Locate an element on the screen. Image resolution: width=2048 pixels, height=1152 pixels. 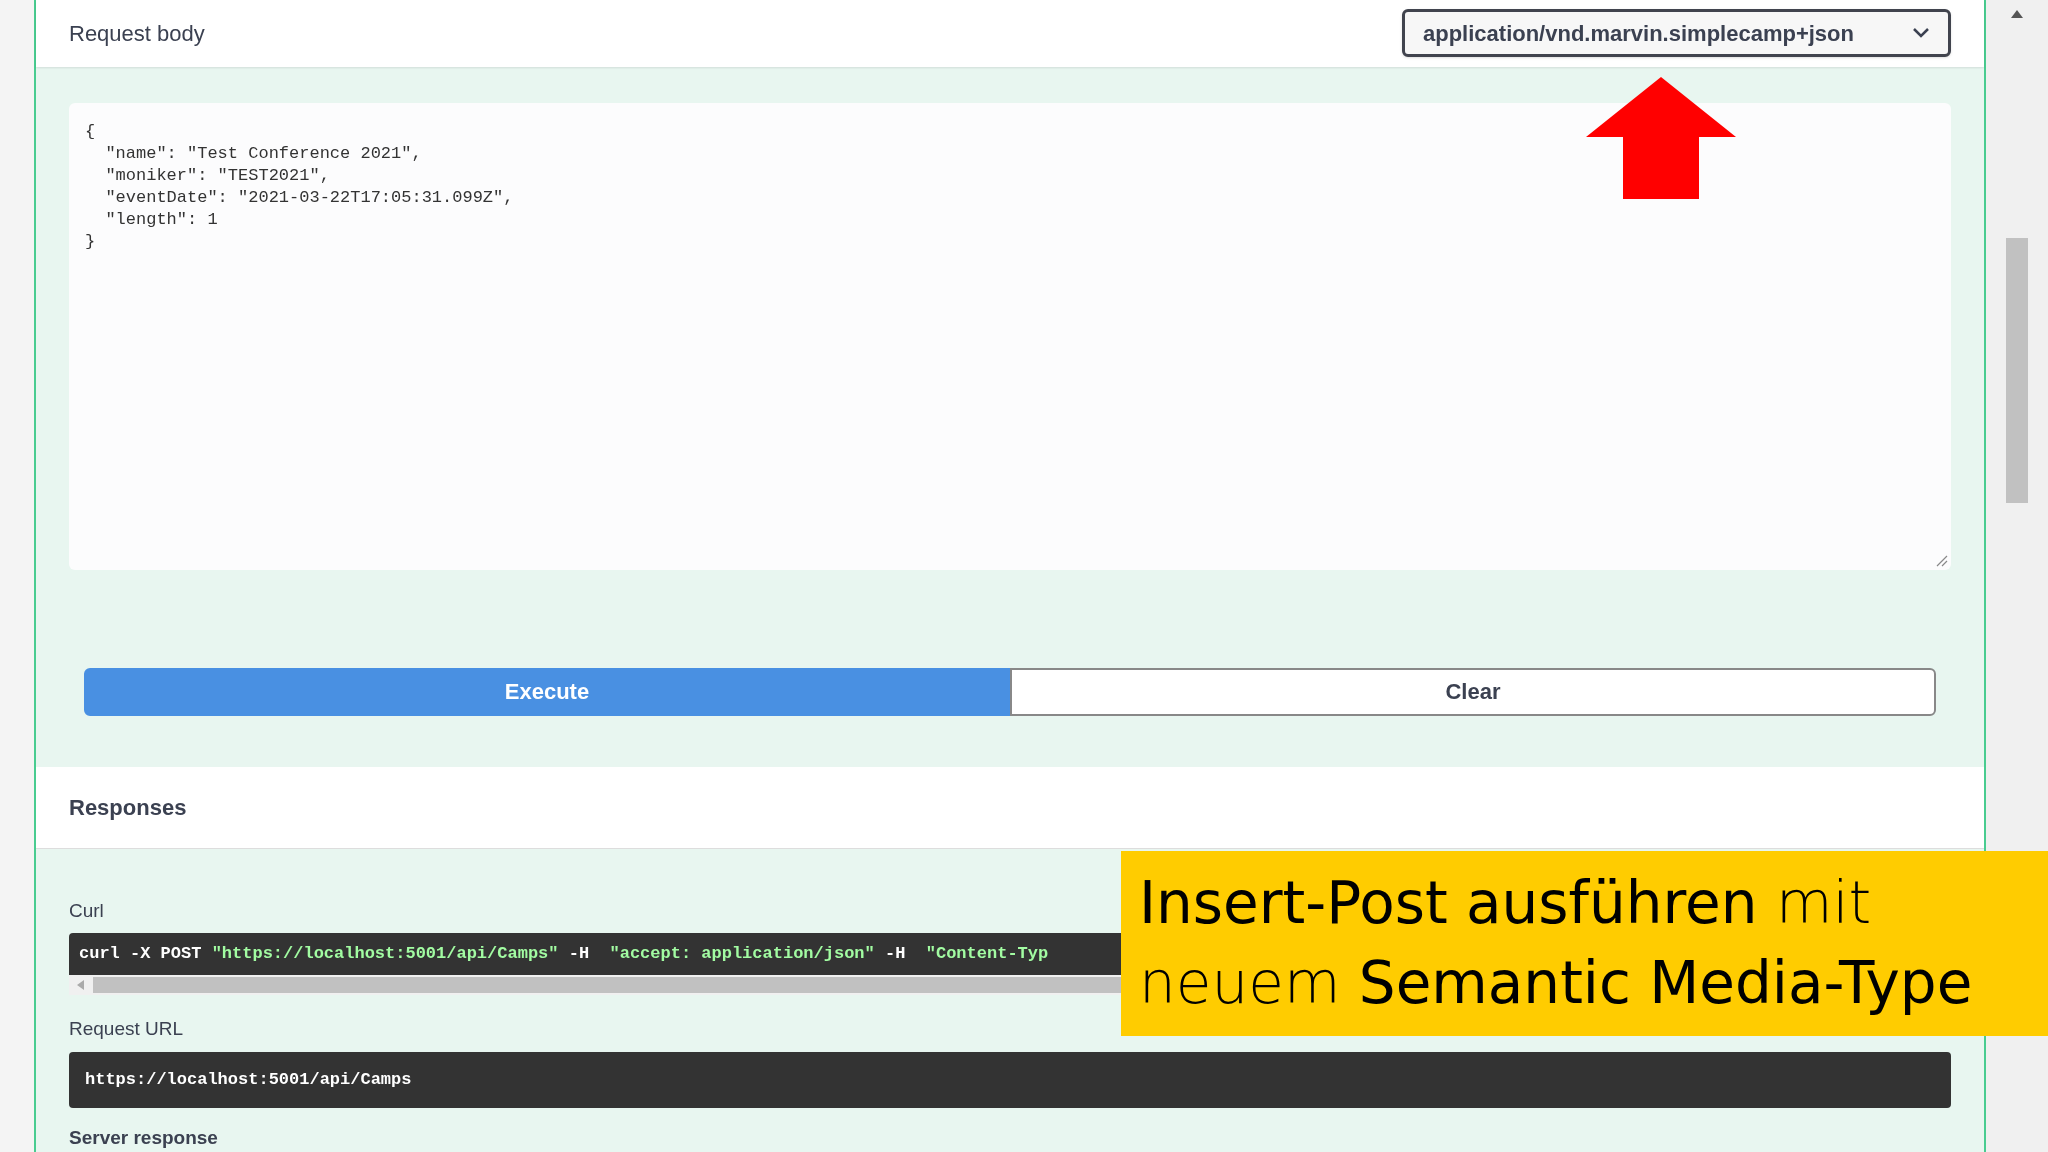
resize-handle-icon is located at coordinates (1942, 560).